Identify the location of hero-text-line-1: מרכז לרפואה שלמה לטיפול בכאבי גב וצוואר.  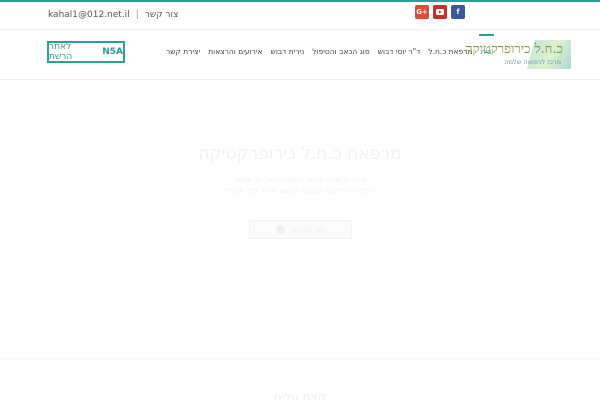
(300, 180).